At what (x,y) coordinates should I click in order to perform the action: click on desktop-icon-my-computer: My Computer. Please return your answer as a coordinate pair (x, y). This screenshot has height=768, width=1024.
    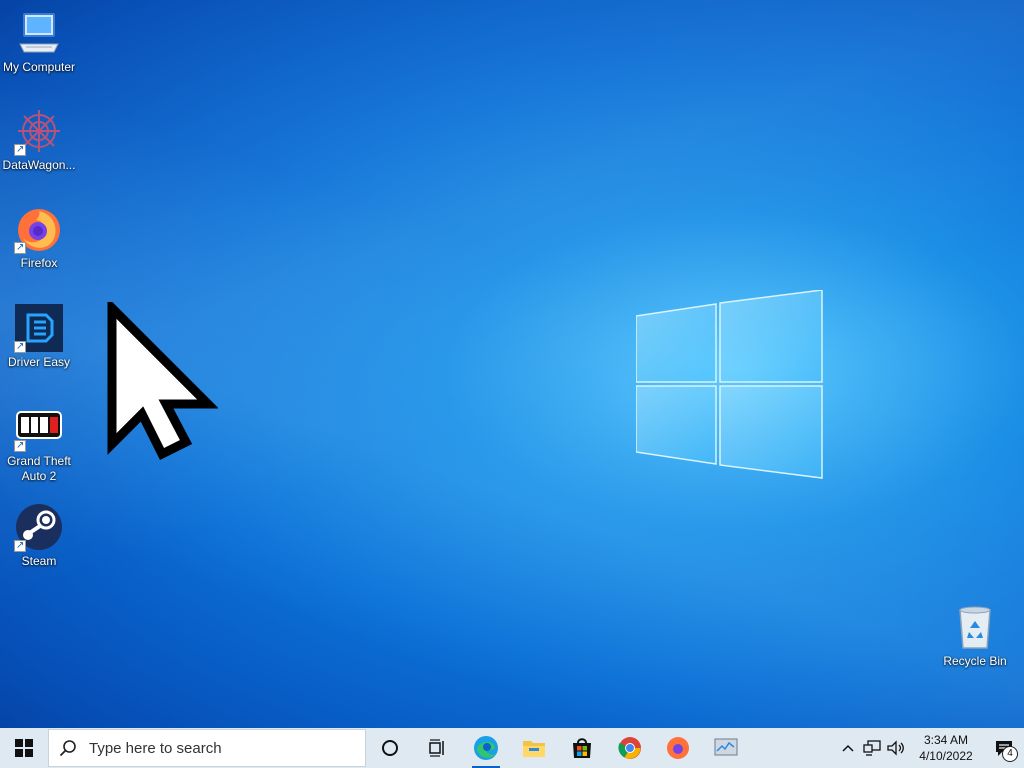
    Looking at the image, I should click on (39, 41).